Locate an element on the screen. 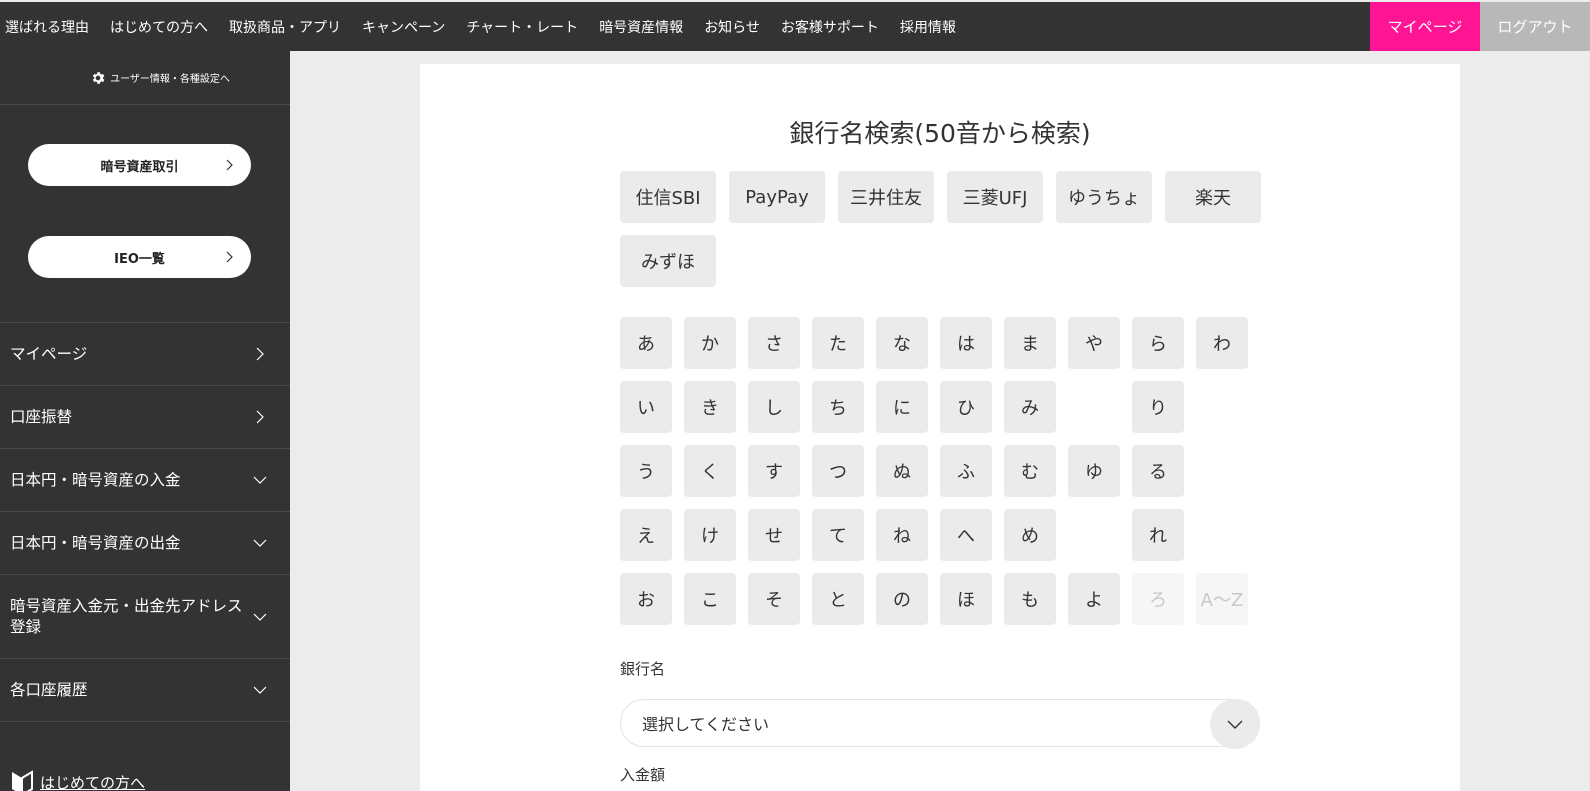 The height and width of the screenshot is (791, 1590). kana-button: あ is located at coordinates (646, 343).